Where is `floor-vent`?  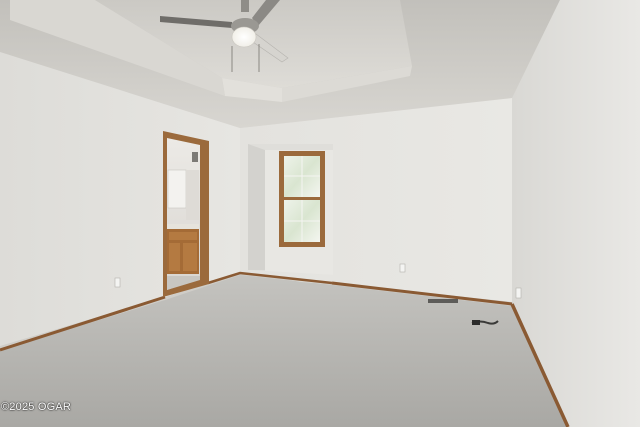
floor-vent is located at coordinates (443, 301).